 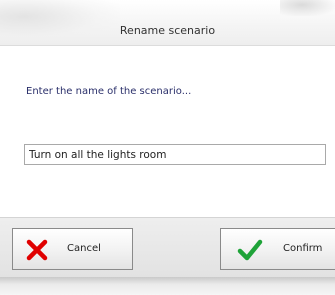 I want to click on confirm-button-label: Confirm, so click(x=303, y=248).